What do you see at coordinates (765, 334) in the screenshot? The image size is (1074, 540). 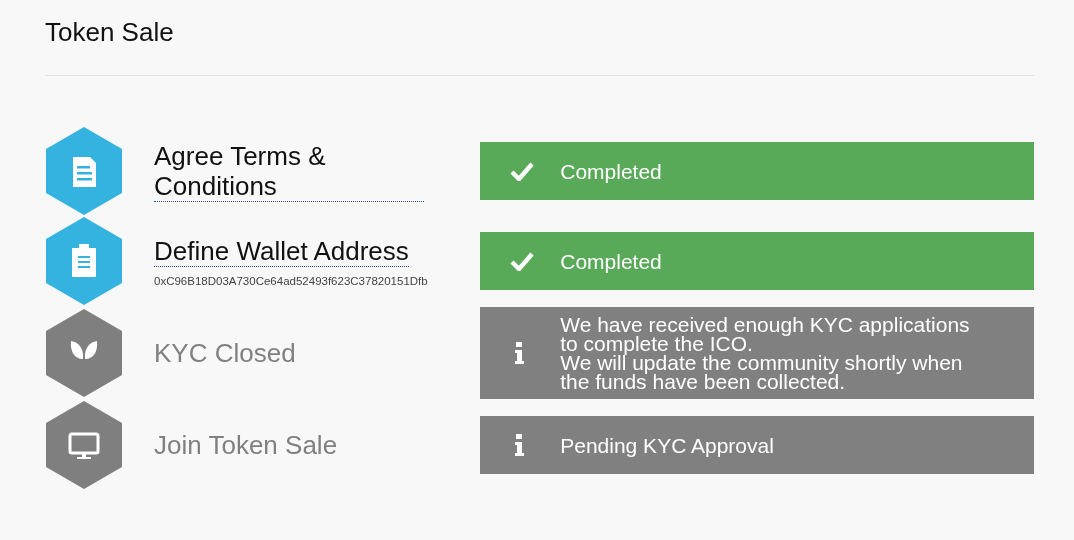 I see `status-text: We have received enough KYC applications to complete the ICO.` at bounding box center [765, 334].